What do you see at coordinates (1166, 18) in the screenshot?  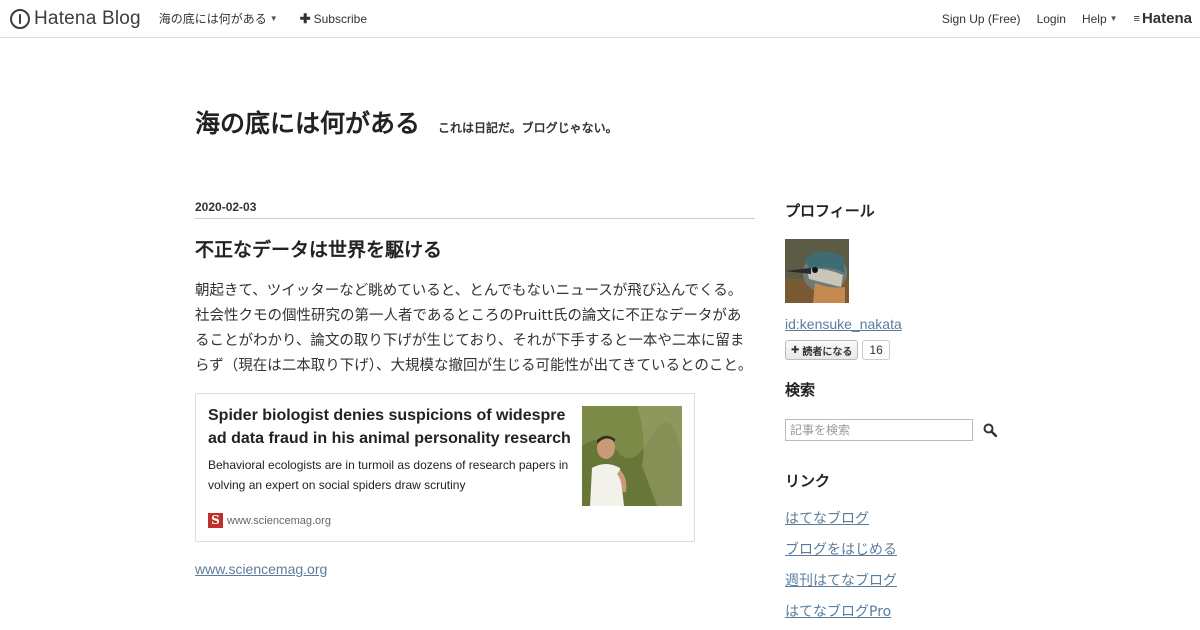 I see `hatena-label: Hatena` at bounding box center [1166, 18].